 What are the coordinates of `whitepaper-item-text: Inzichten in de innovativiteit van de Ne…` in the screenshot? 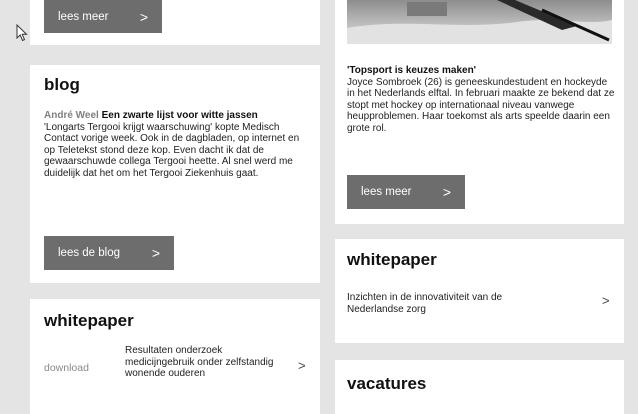 It's located at (452, 303).